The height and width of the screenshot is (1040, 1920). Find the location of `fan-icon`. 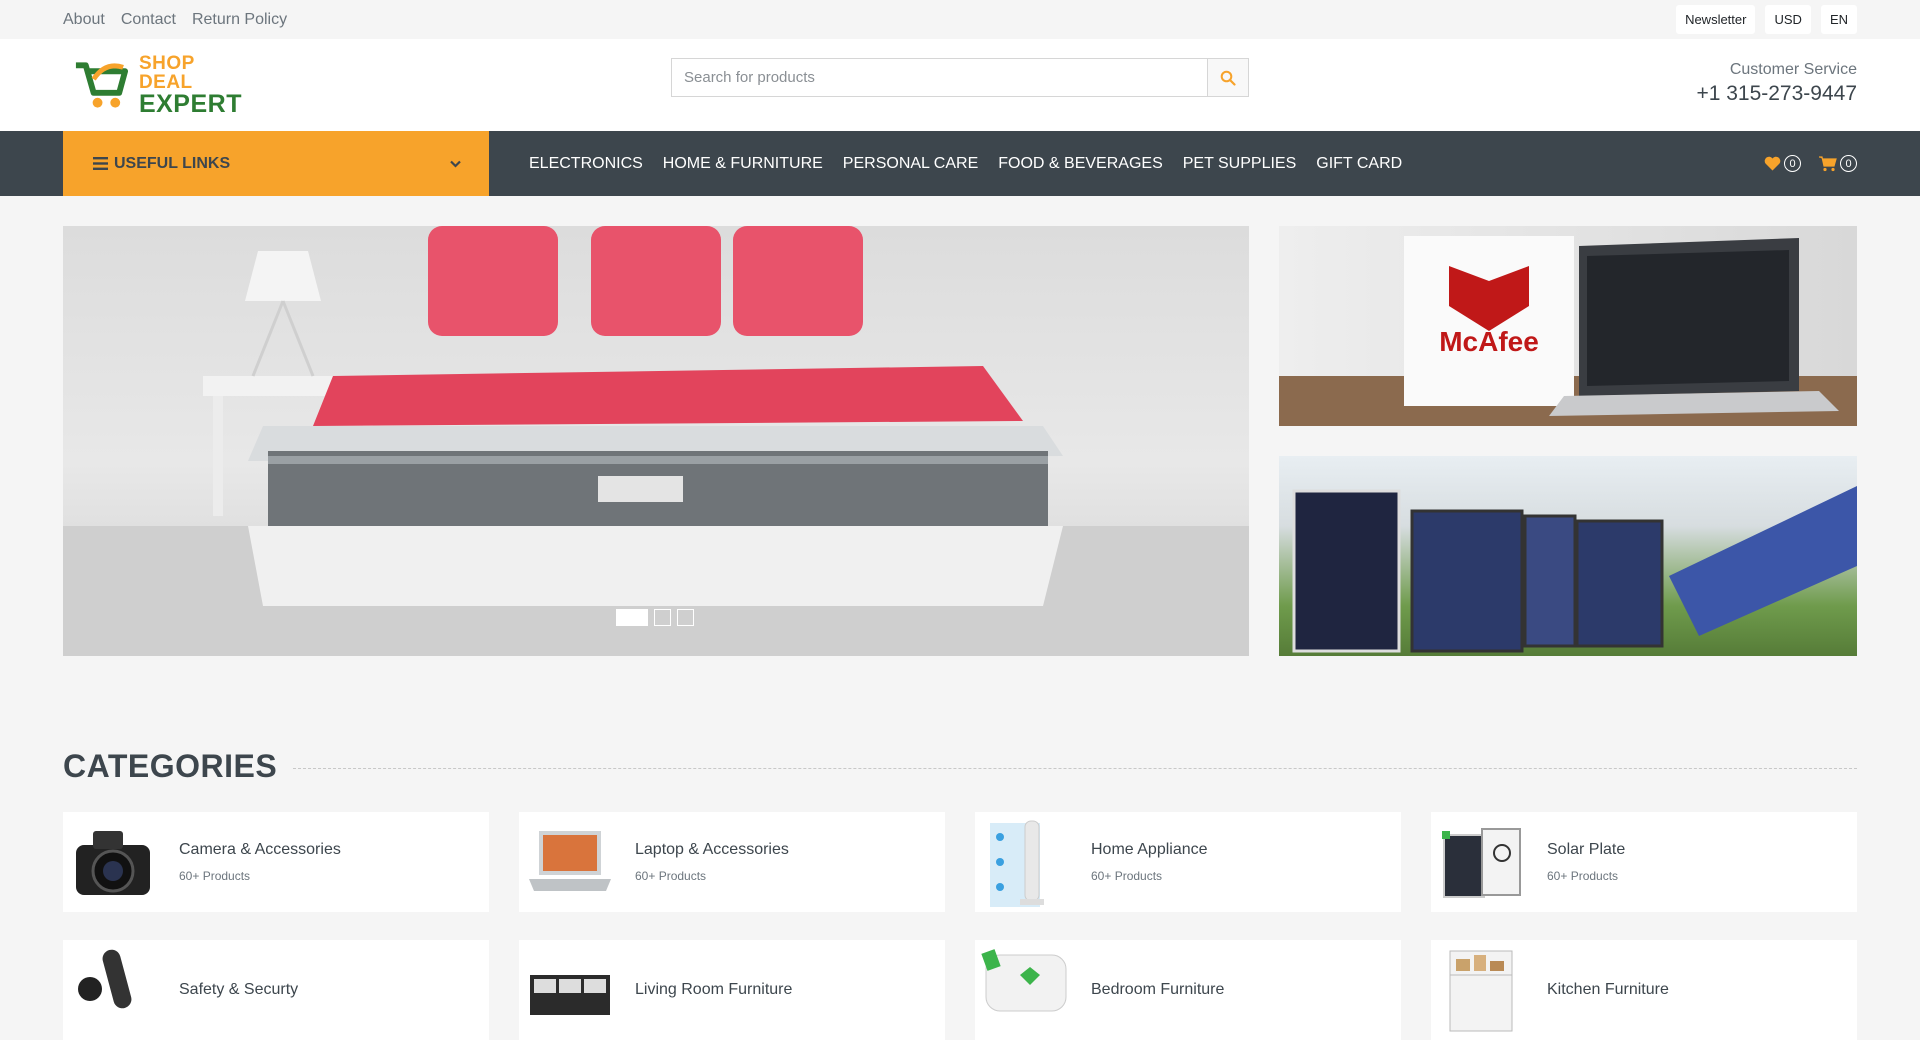

fan-icon is located at coordinates (1017, 863).